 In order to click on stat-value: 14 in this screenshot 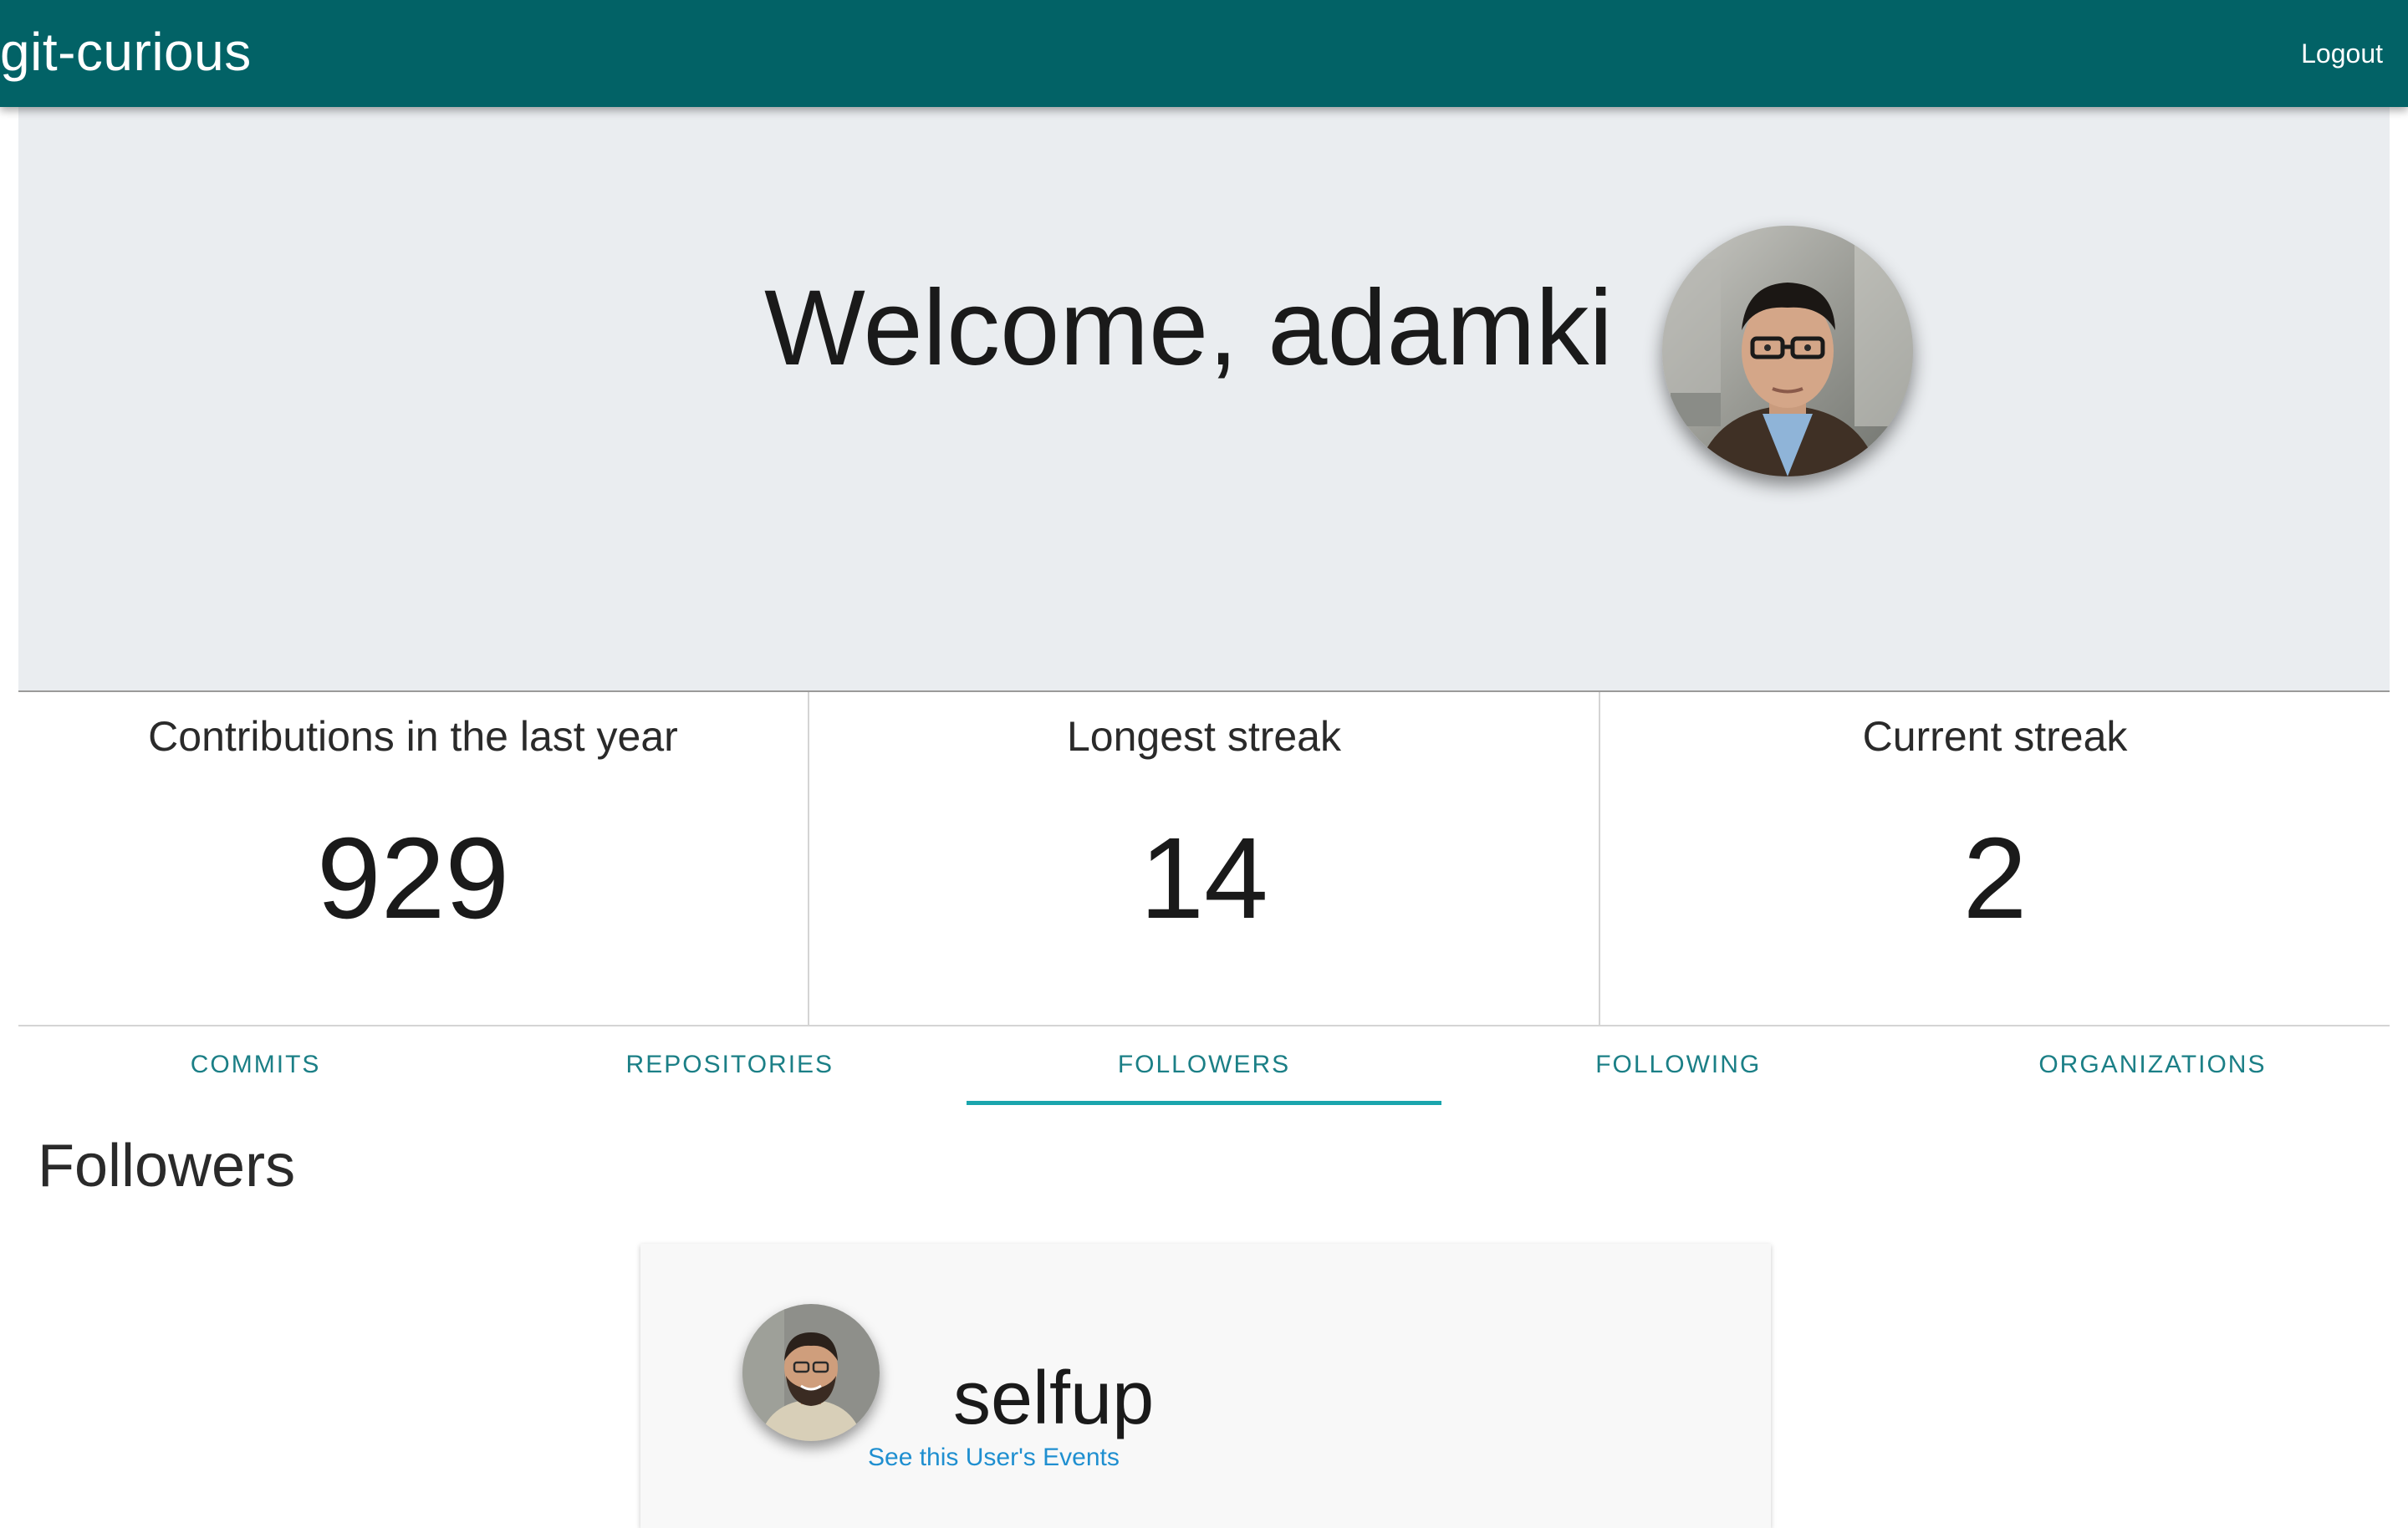, I will do `click(1204, 879)`.